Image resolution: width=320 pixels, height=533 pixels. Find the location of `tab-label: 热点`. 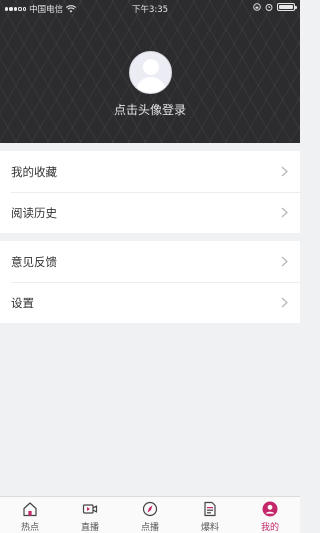

tab-label: 热点 is located at coordinates (29, 528).